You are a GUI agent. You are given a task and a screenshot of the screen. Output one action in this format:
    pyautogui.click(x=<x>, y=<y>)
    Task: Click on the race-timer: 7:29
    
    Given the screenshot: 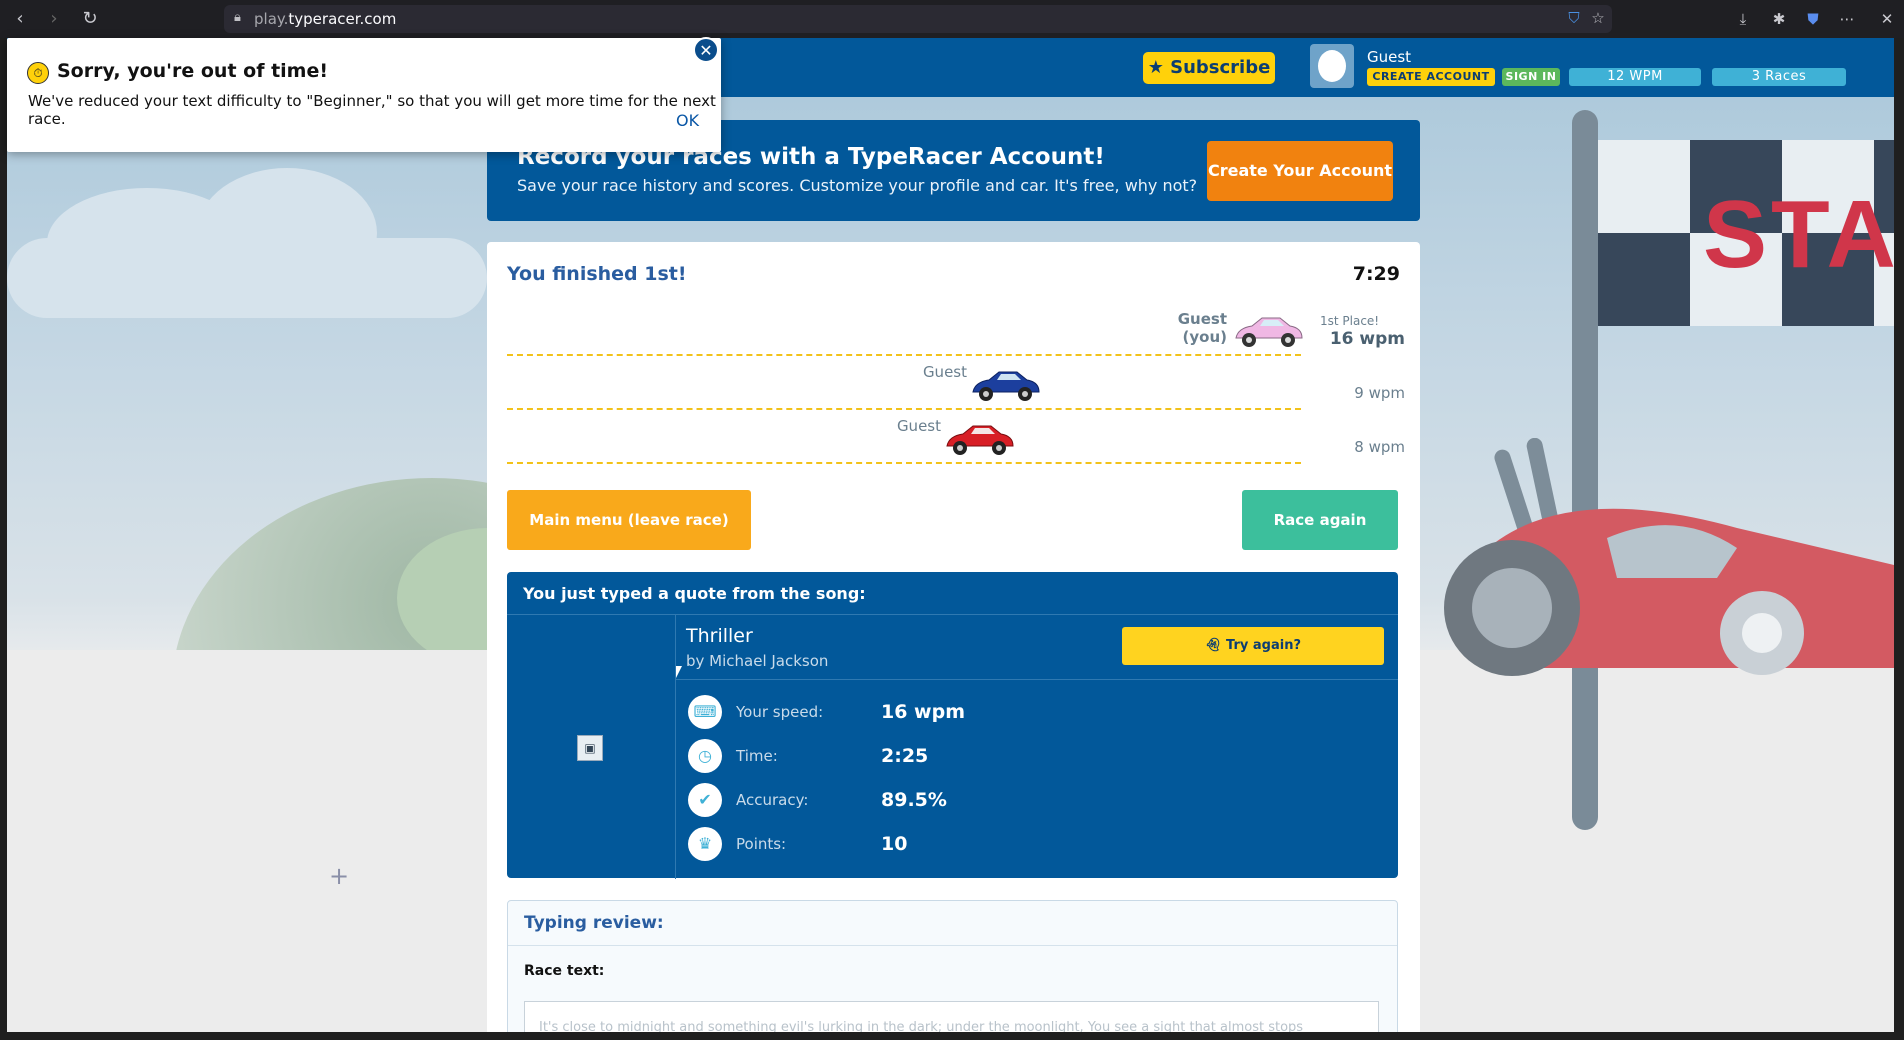 What is the action you would take?
    pyautogui.click(x=1376, y=274)
    